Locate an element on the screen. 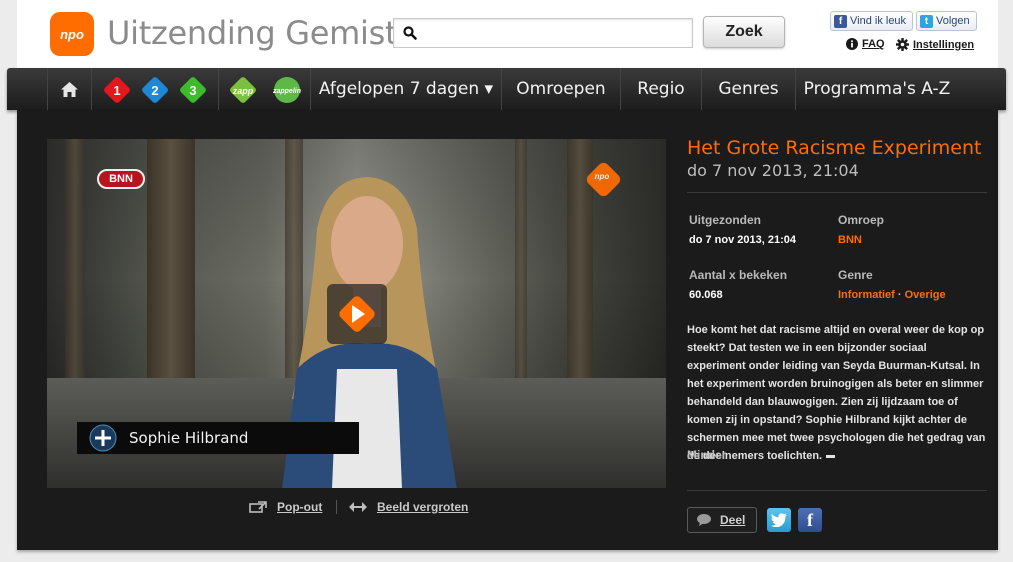 This screenshot has height=562, width=1013. faq-link: FAQ is located at coordinates (865, 44).